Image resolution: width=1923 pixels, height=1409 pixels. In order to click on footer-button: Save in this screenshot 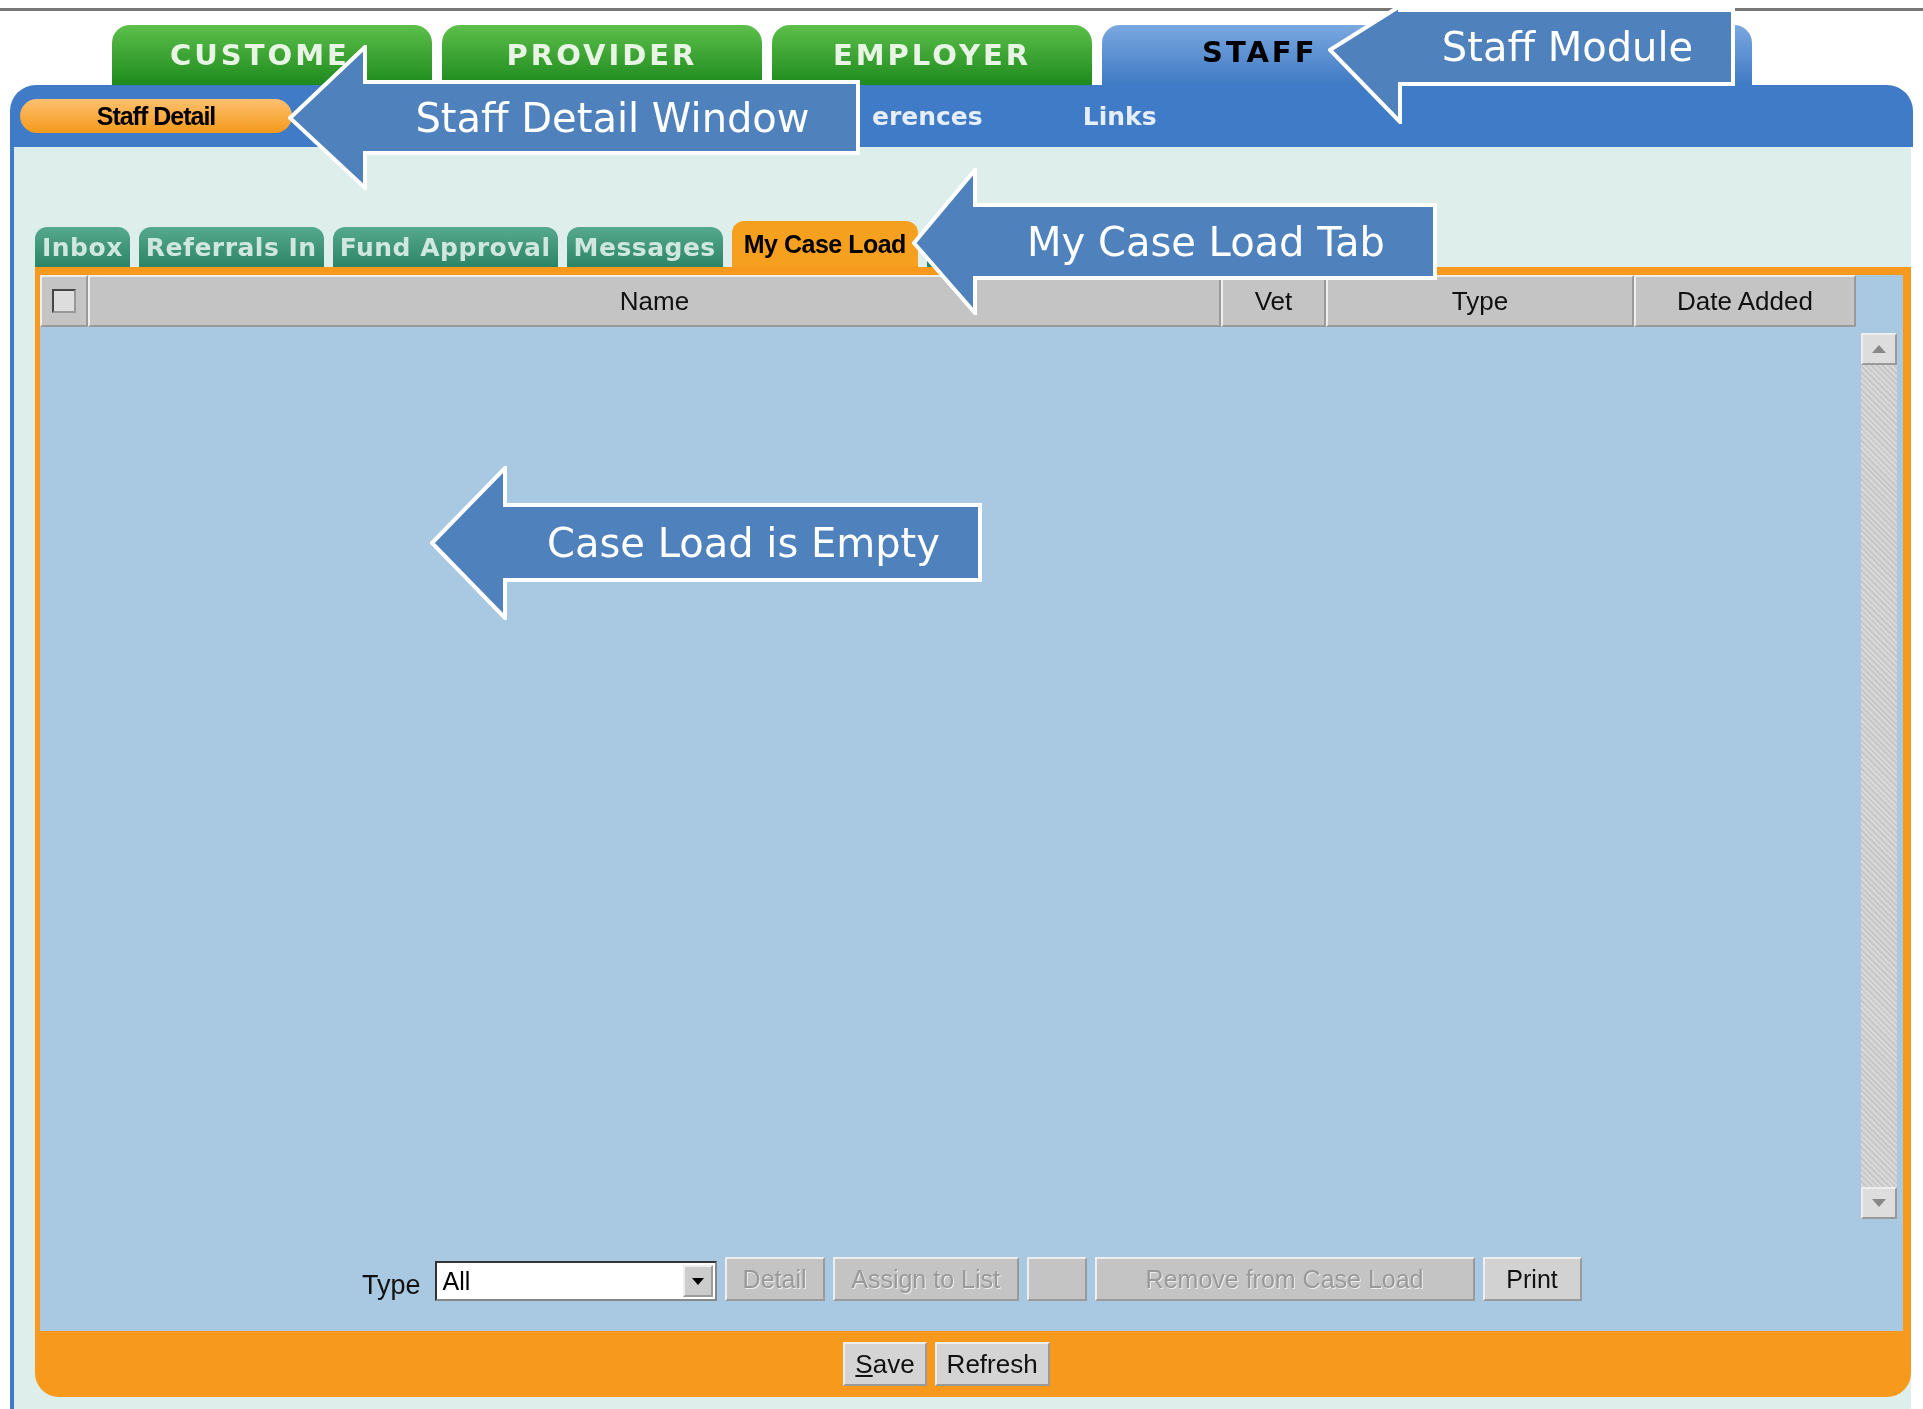, I will do `click(885, 1364)`.